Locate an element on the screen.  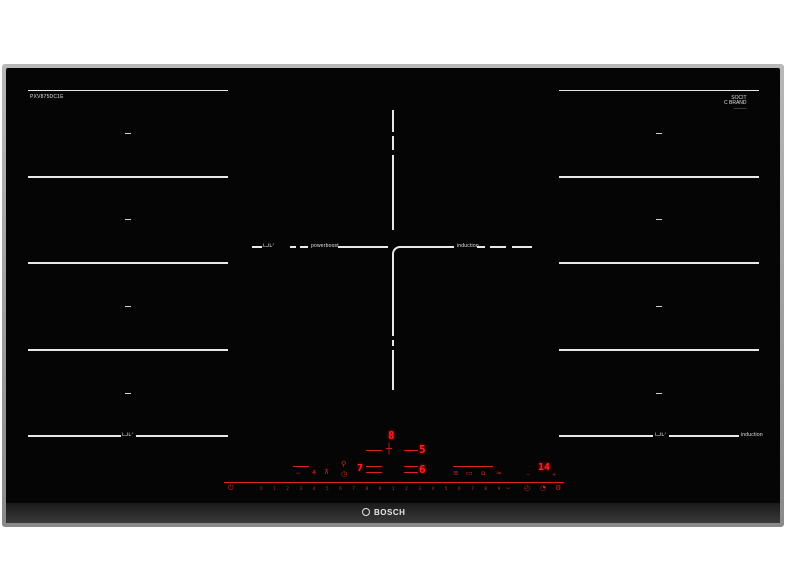
right-zone-bottom-line-a is located at coordinates (606, 436).